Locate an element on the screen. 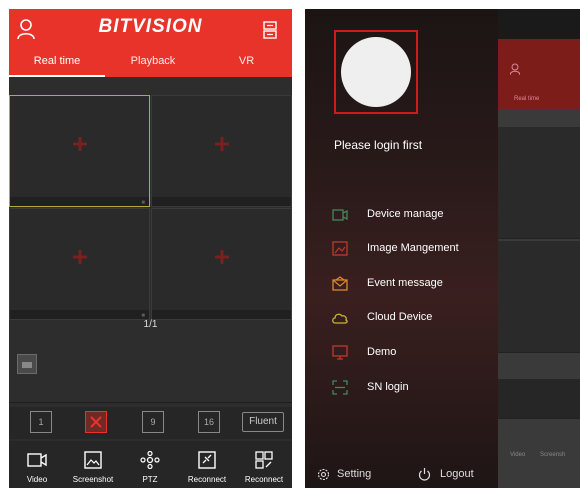  reconnect-all-label: Reconnect is located at coordinates (264, 479).